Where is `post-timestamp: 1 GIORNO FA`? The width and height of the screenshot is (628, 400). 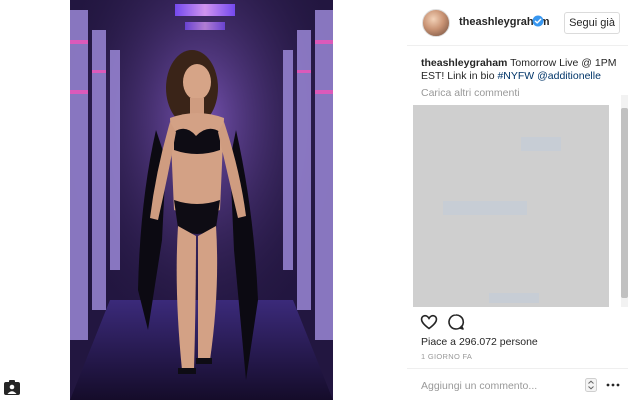
post-timestamp: 1 GIORNO FA is located at coordinates (446, 356).